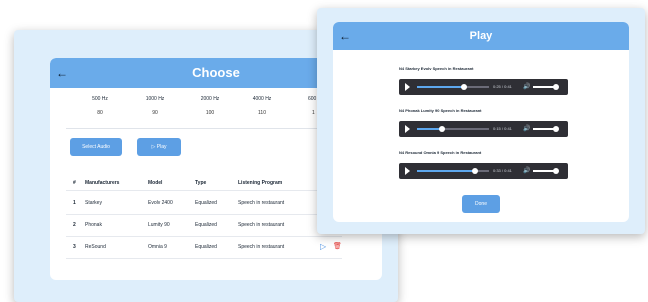  I want to click on freq-value-500: 80, so click(100, 113).